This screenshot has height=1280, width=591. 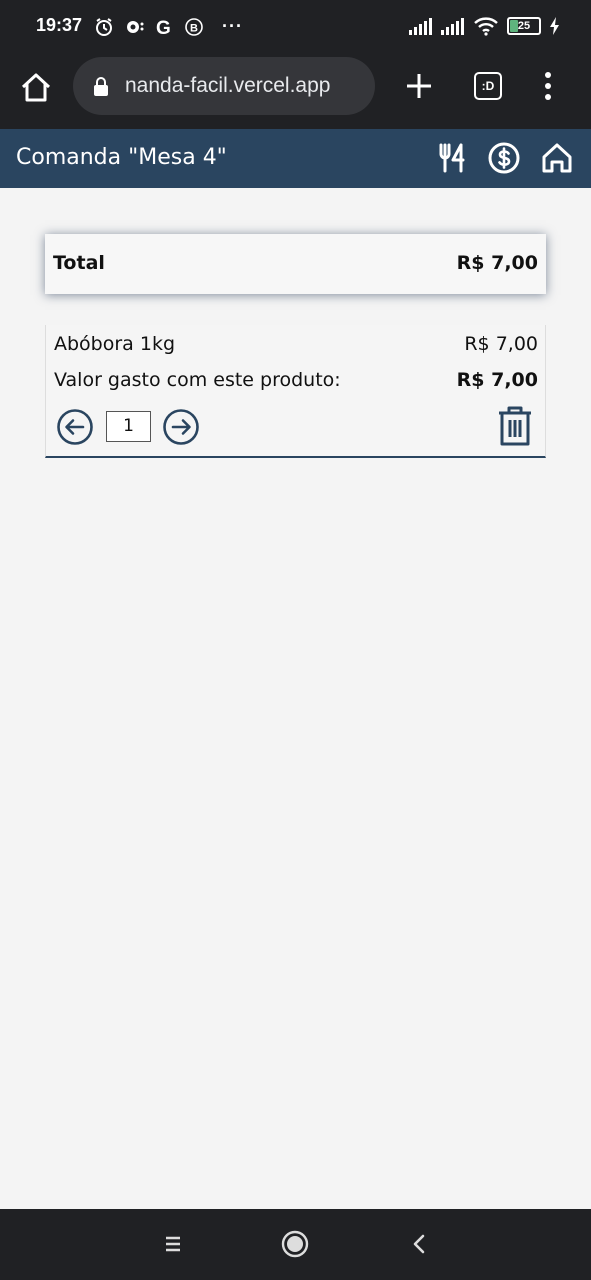 What do you see at coordinates (295, 27) in the screenshot?
I see `status-bar: 19:37 G B ··· 25` at bounding box center [295, 27].